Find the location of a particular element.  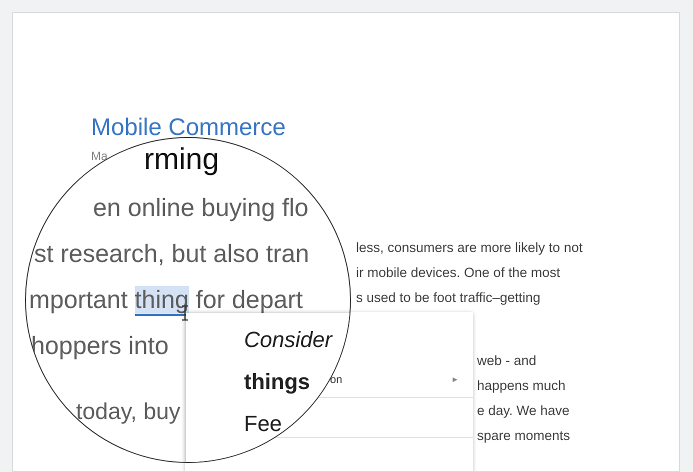

suggestion-item: things is located at coordinates (277, 382).